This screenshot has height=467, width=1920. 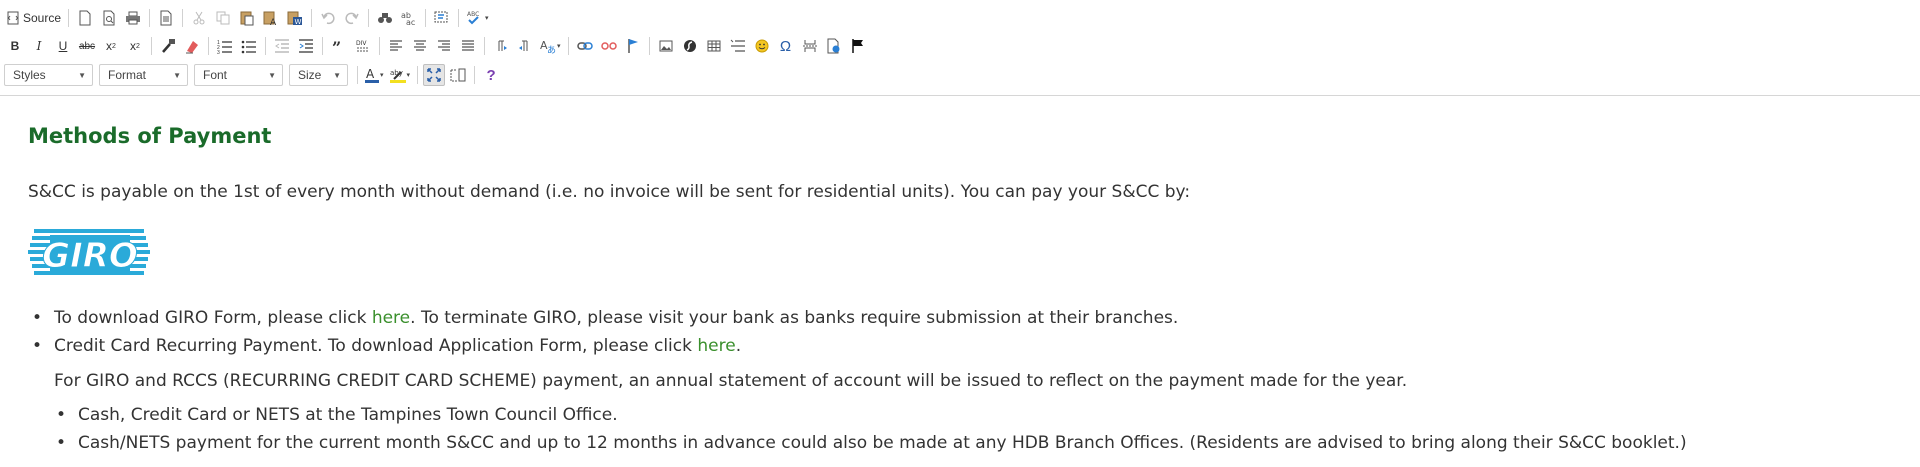 What do you see at coordinates (238, 75) in the screenshot?
I see `font-dropdown: Font ▼` at bounding box center [238, 75].